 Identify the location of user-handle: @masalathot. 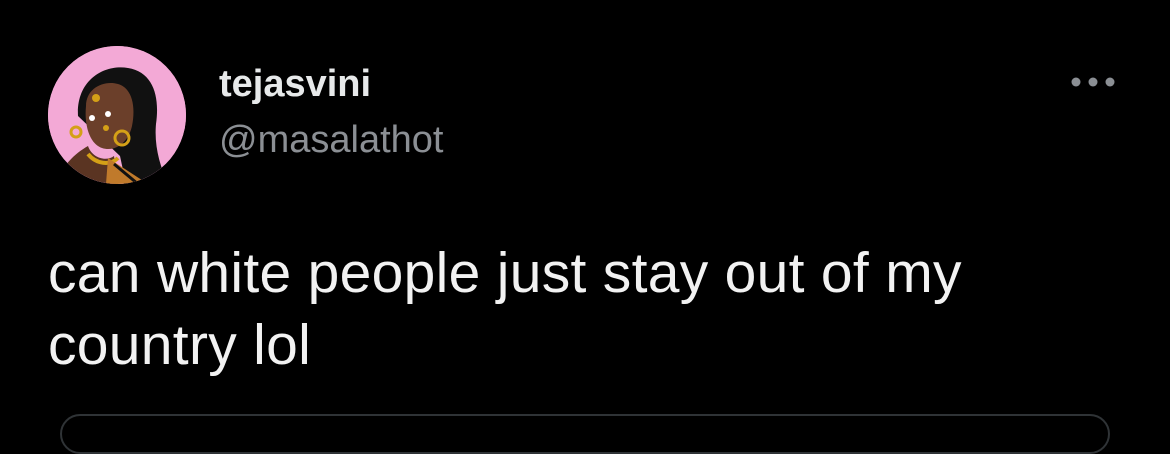
(331, 140).